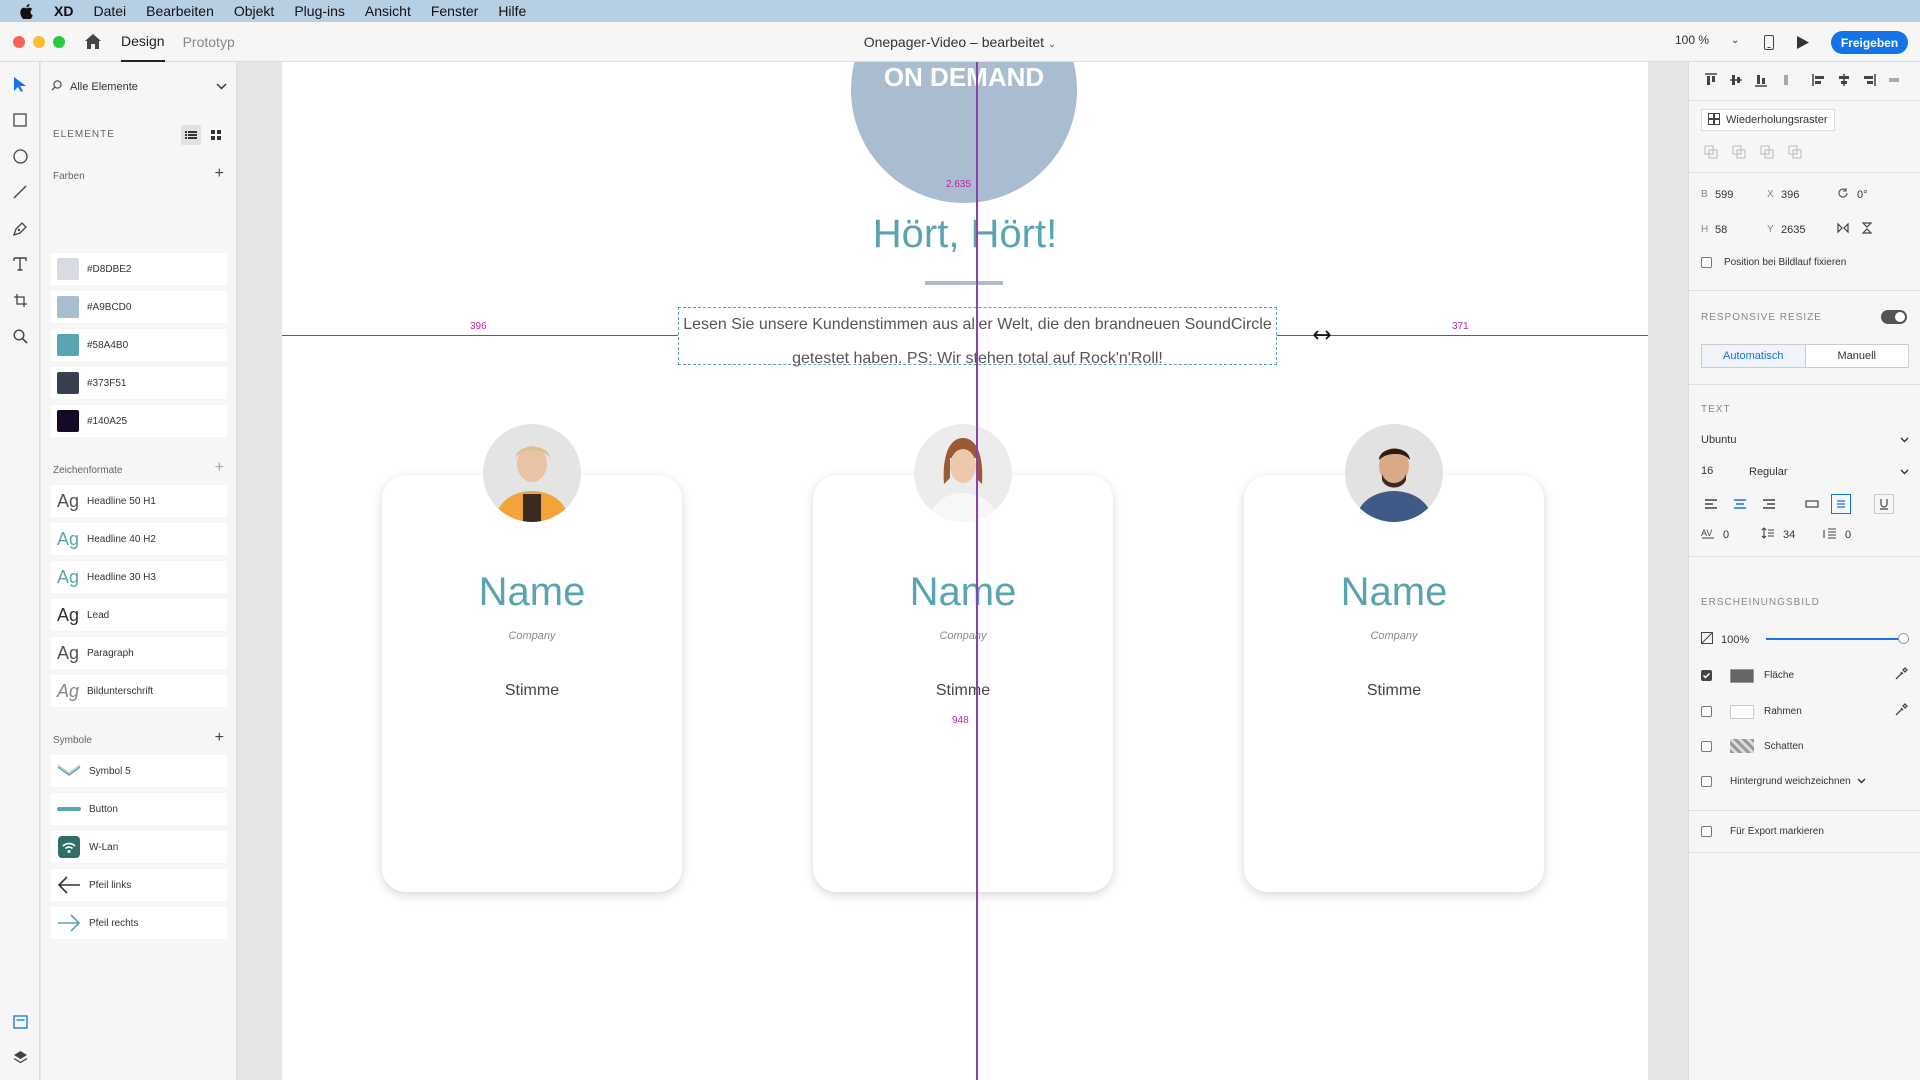 Image resolution: width=1920 pixels, height=1080 pixels. I want to click on text-align-left-icon, so click(1711, 504).